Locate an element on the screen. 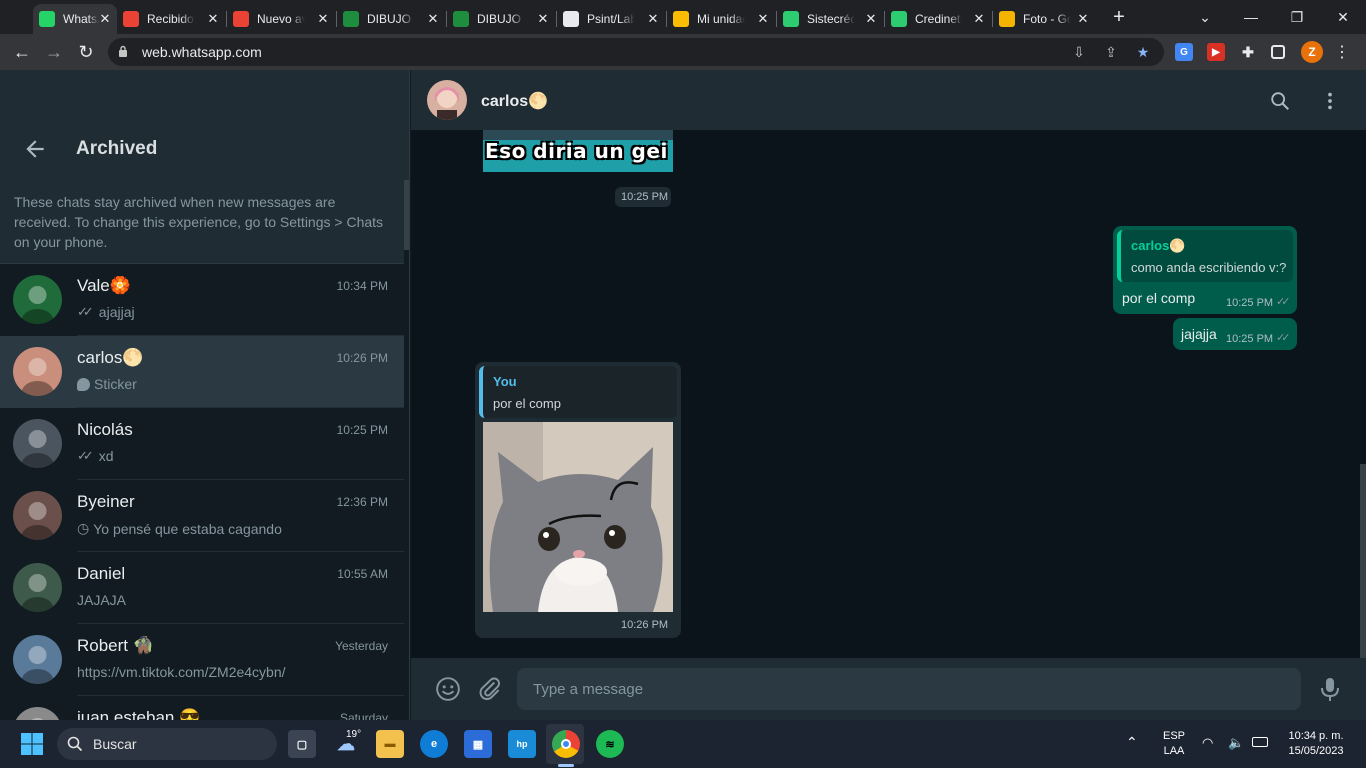 Image resolution: width=1366 pixels, height=768 pixels. wifi-icon: ◠ is located at coordinates (1207, 742).